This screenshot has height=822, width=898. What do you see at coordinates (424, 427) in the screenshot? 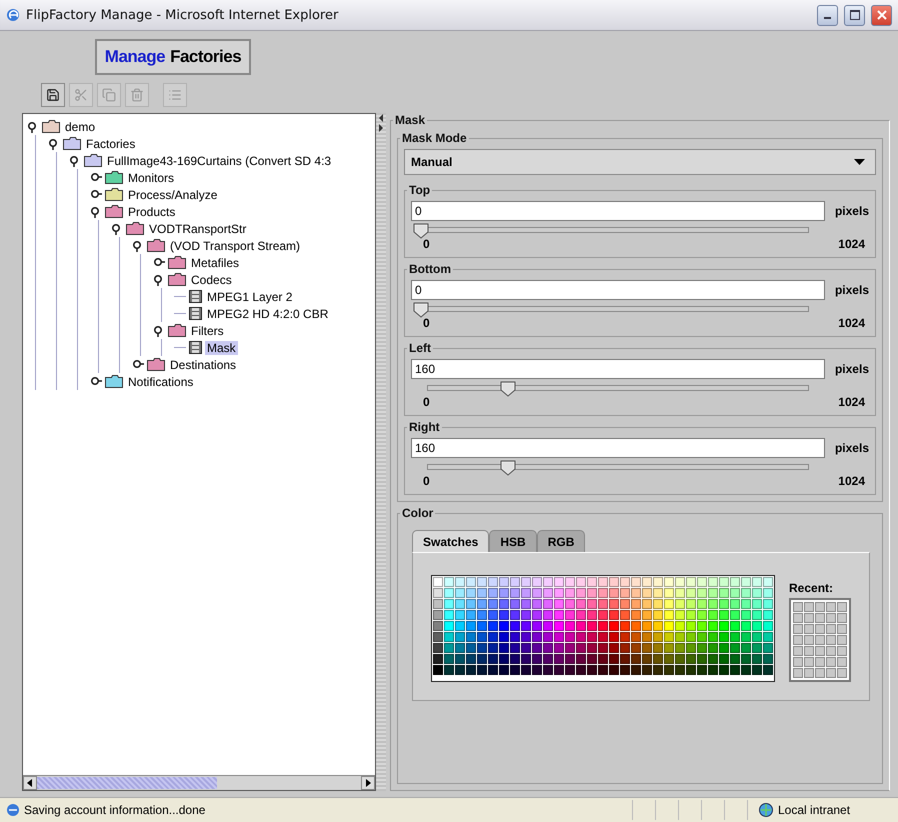
I see `group-title: Right` at bounding box center [424, 427].